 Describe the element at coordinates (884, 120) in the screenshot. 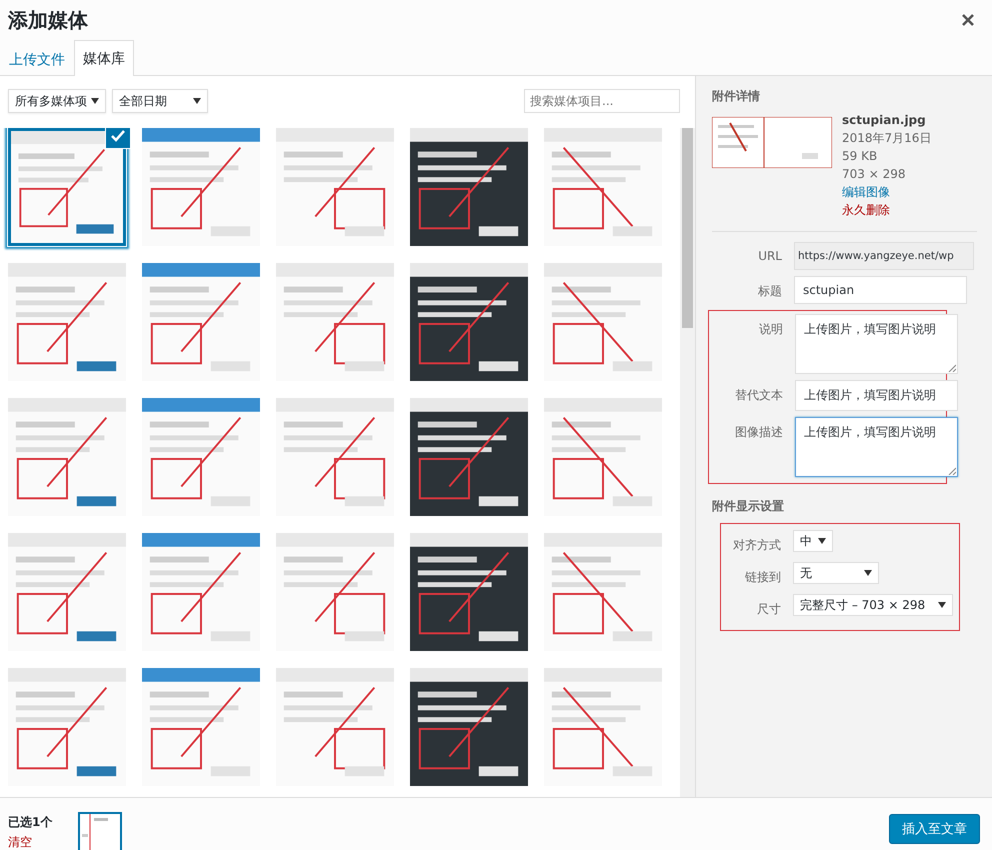

I see `file-name: sctupian.jpg` at that location.